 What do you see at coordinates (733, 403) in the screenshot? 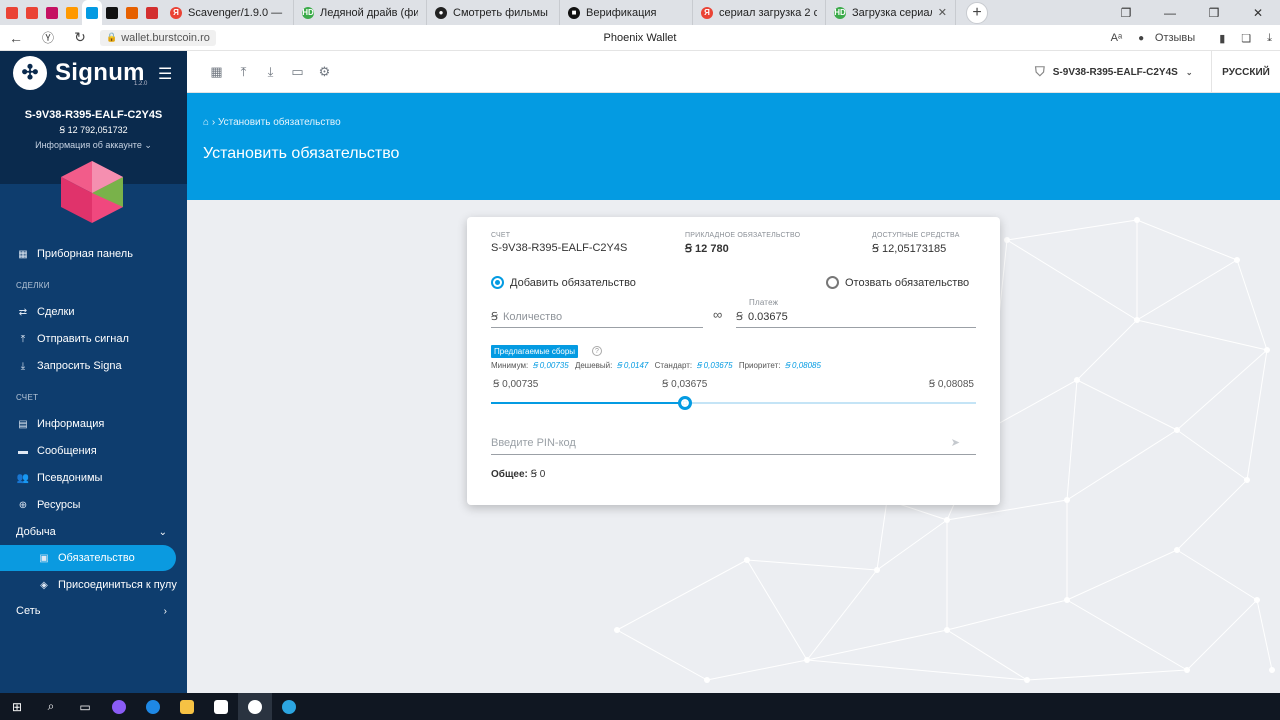
I see `fee-slider-track` at bounding box center [733, 403].